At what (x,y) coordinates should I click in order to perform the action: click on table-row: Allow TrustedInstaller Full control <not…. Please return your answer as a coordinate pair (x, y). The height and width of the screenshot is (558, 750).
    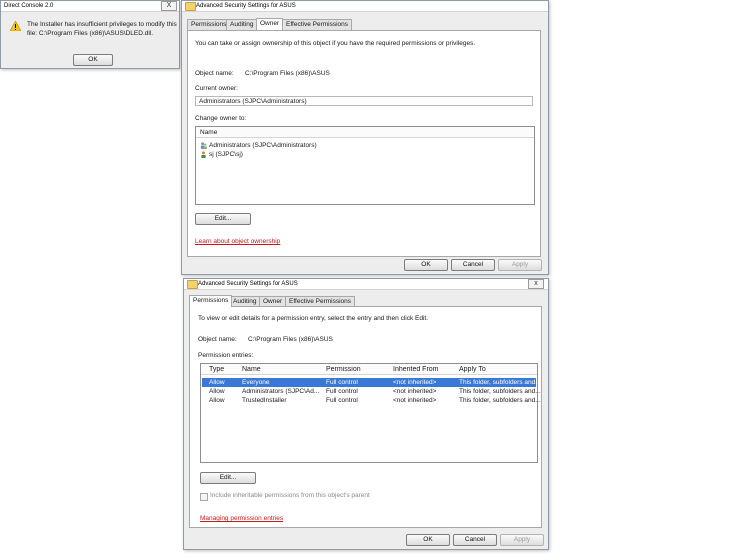
    Looking at the image, I should click on (371, 400).